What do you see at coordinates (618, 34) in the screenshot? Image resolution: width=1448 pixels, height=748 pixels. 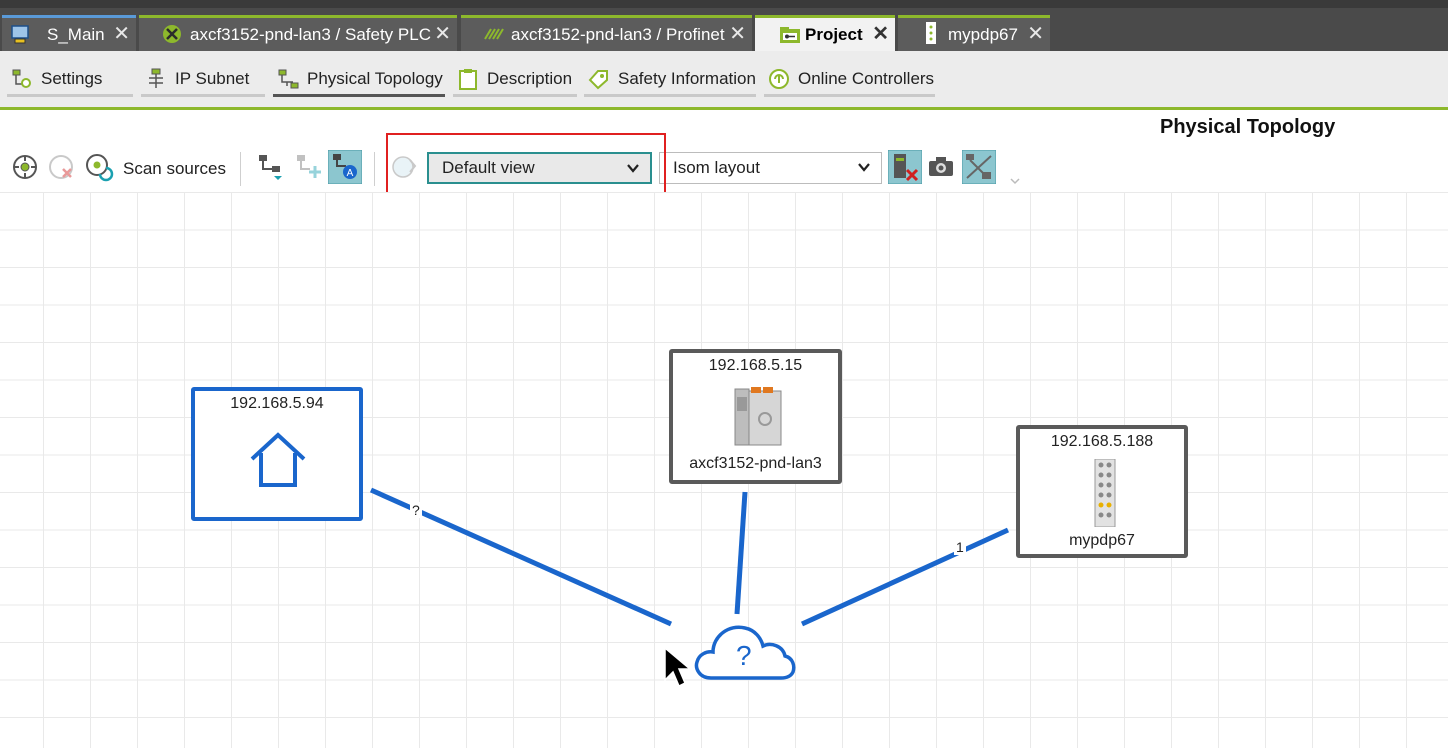 I see `tab-label: axcf3152-pnd-lan3 / Profinet` at bounding box center [618, 34].